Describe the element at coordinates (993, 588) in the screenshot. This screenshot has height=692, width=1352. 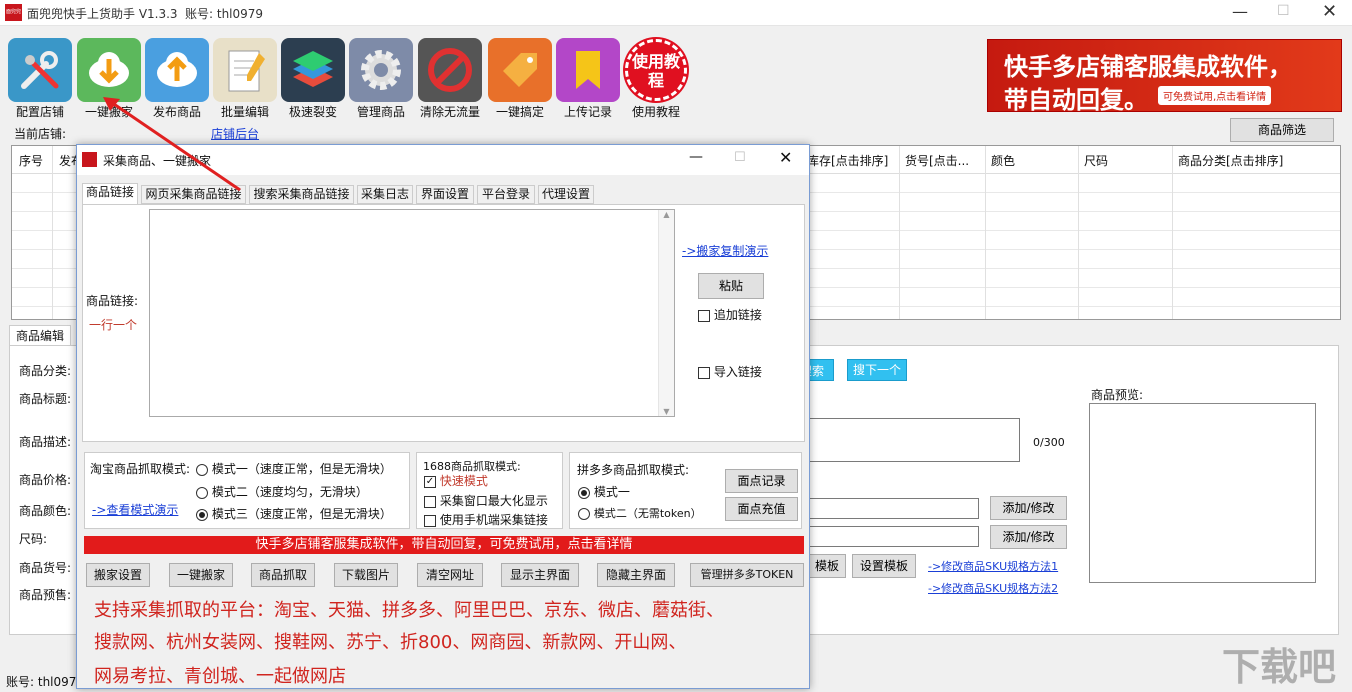
I see `sku-method-link-2: ->修改商品SKU规格方法2` at that location.